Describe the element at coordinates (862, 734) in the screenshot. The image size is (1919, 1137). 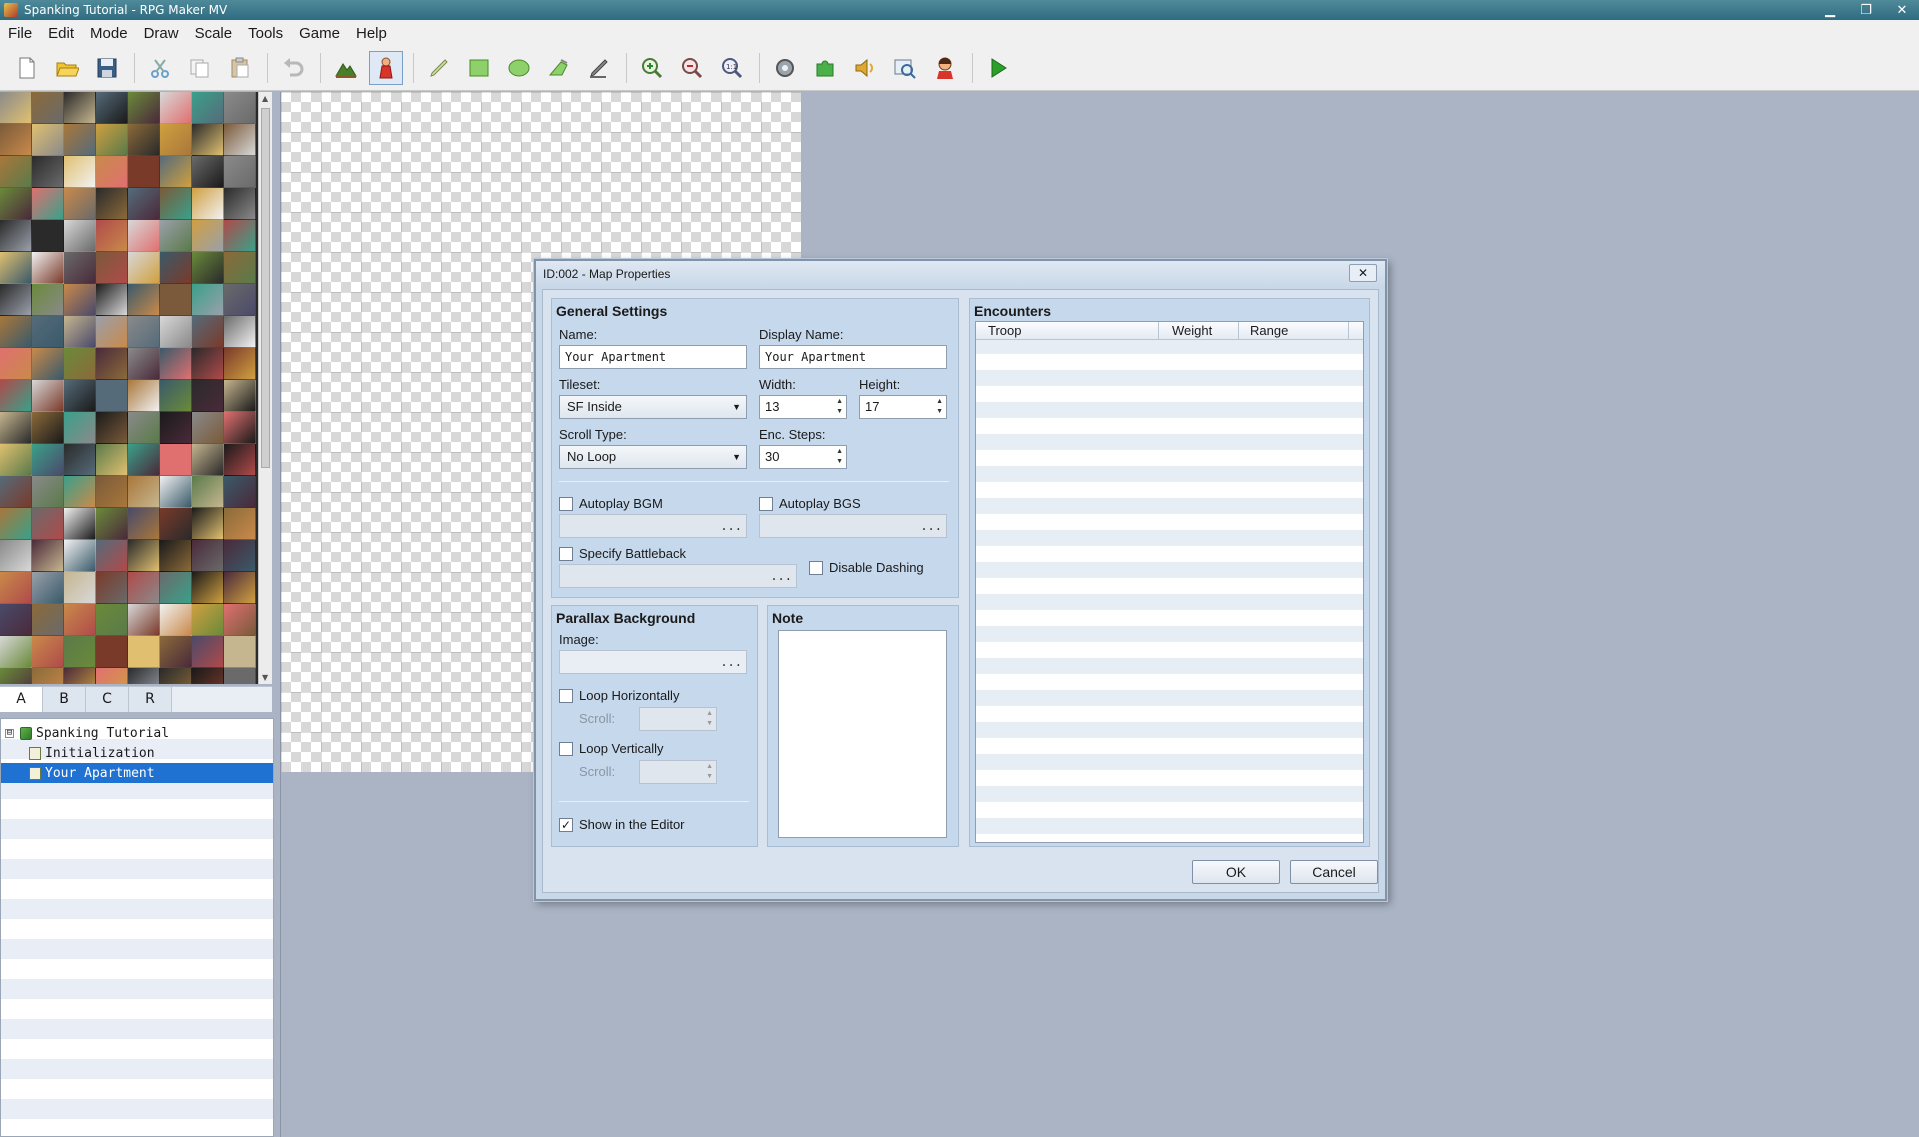
I see `note-textarea` at that location.